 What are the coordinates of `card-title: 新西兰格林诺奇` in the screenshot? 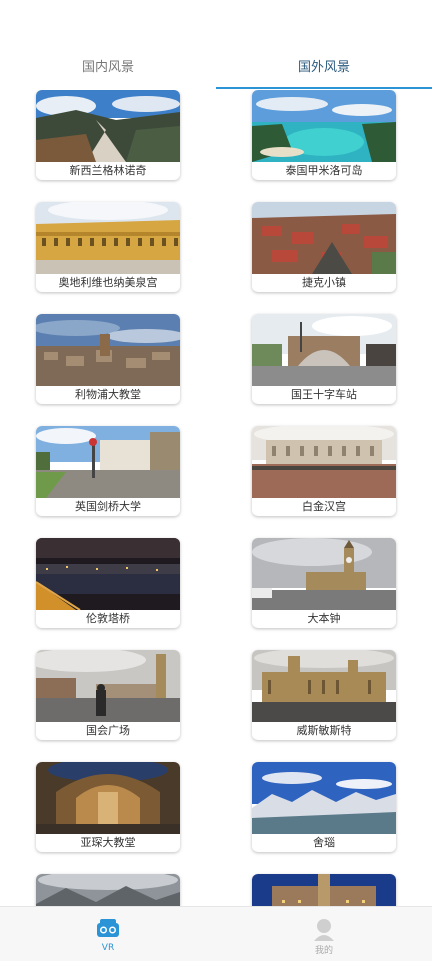 It's located at (108, 170).